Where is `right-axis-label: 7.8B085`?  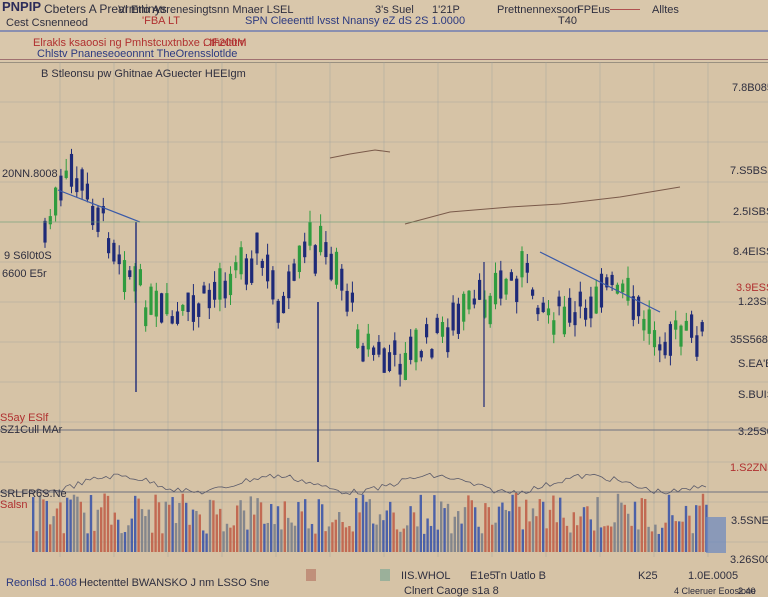 right-axis-label: 7.8B085 is located at coordinates (750, 88).